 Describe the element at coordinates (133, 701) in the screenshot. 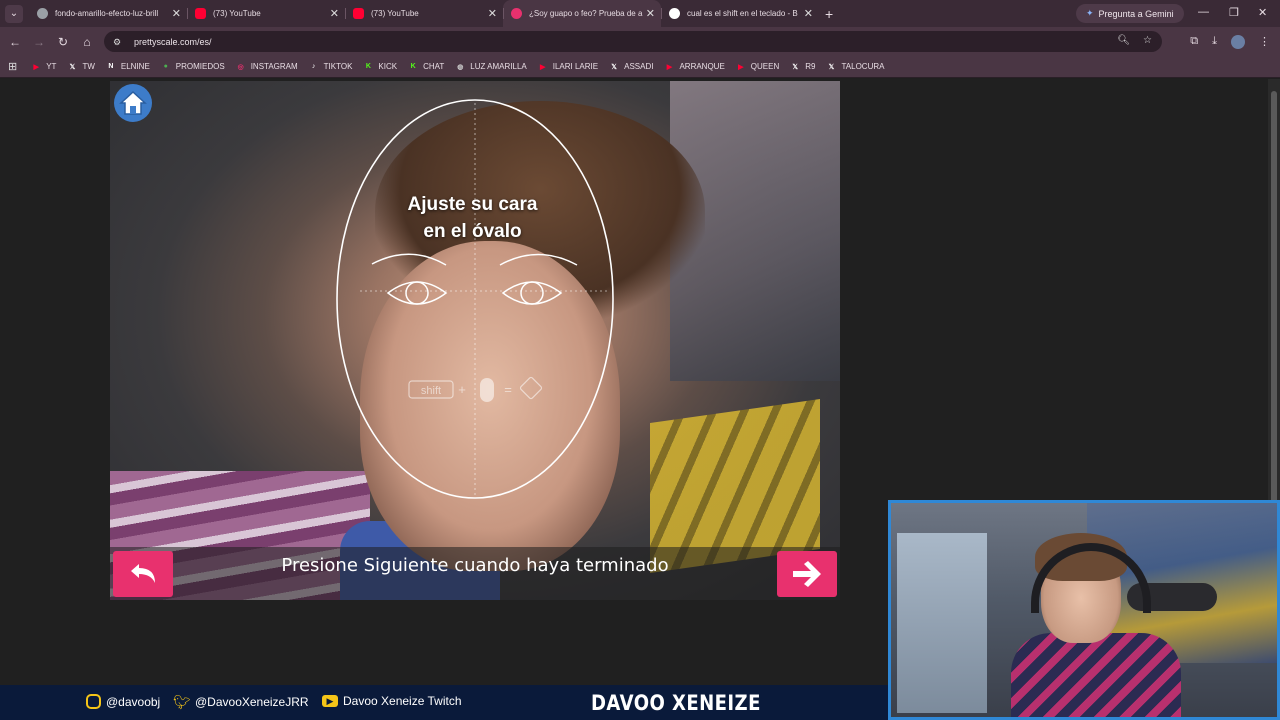

I see `instagram-text: @davoobj` at that location.